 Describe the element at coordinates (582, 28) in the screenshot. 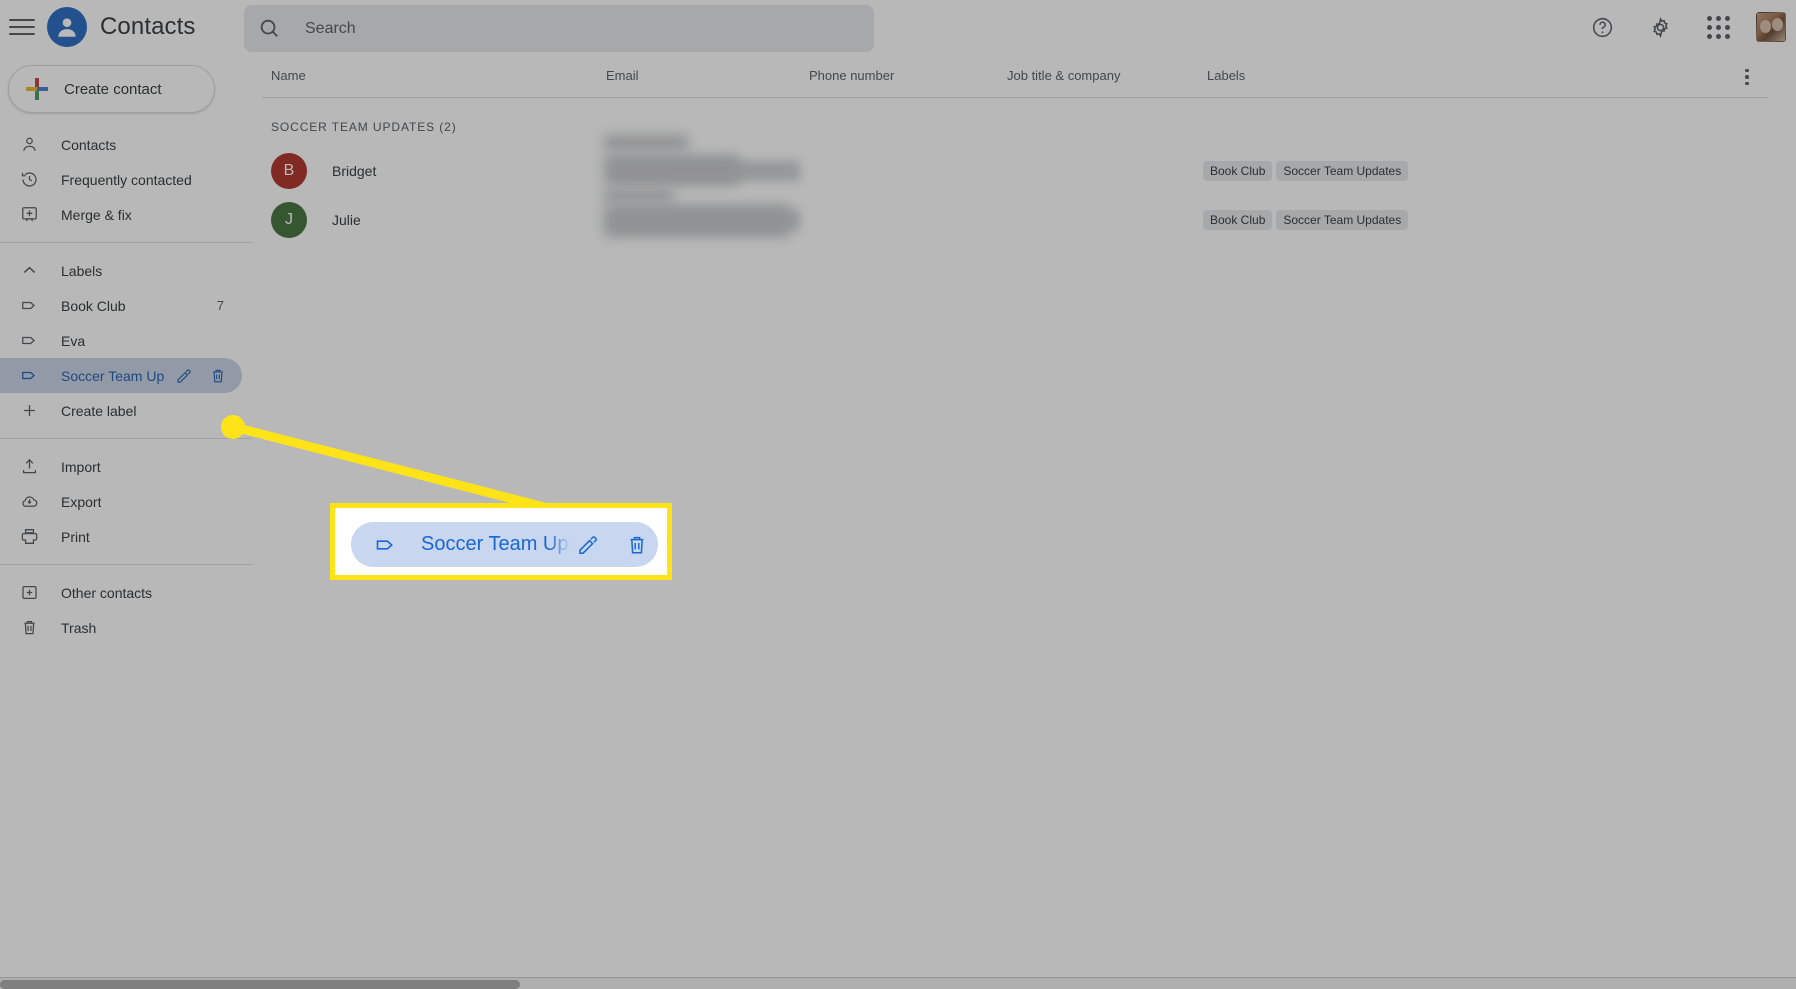

I see `search-input` at that location.